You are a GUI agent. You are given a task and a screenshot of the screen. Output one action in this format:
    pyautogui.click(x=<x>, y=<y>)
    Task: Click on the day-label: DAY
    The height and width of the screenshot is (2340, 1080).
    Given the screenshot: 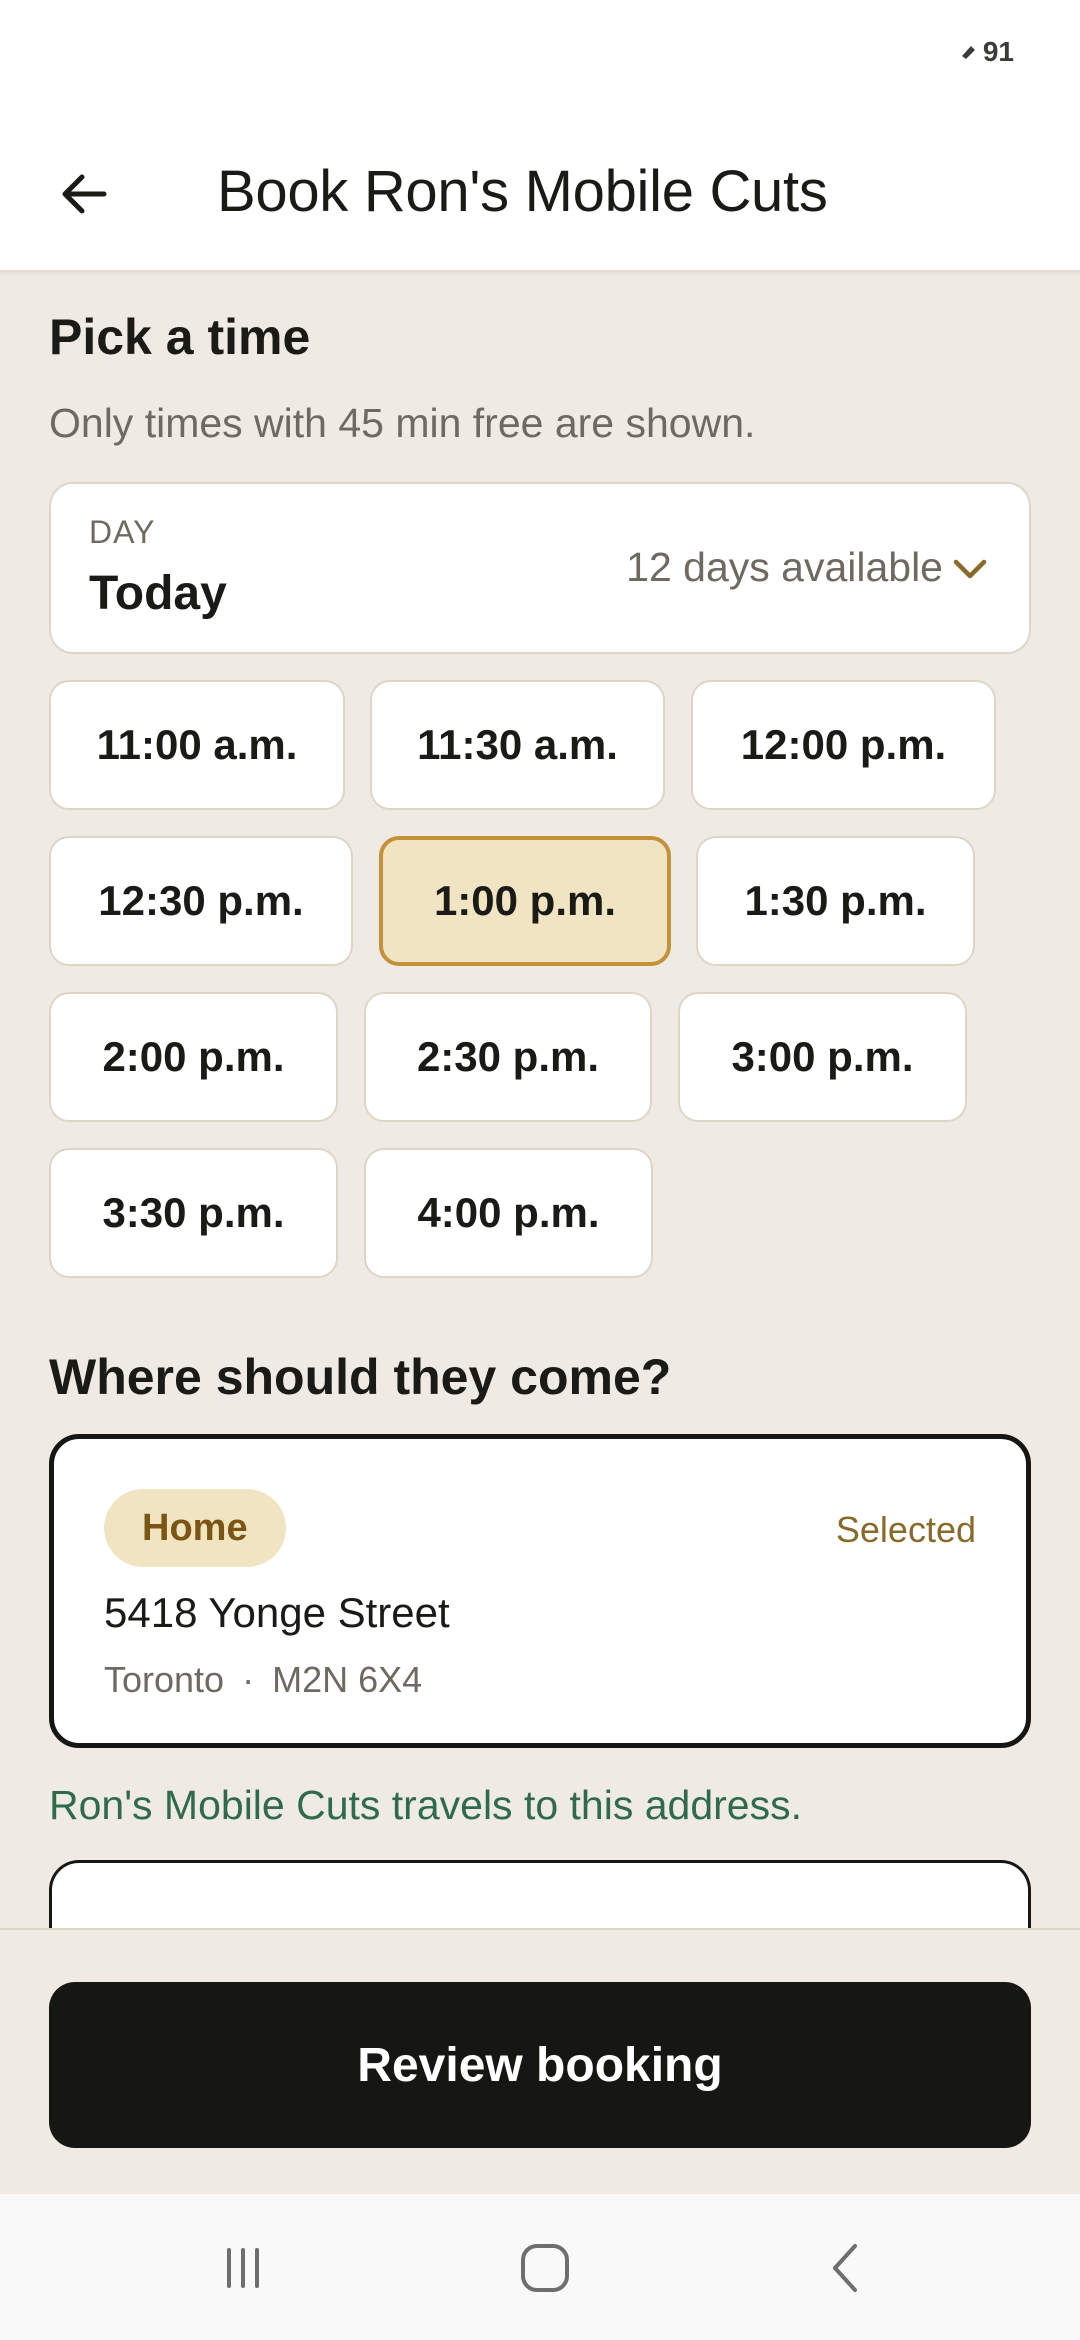 What is the action you would take?
    pyautogui.click(x=122, y=532)
    